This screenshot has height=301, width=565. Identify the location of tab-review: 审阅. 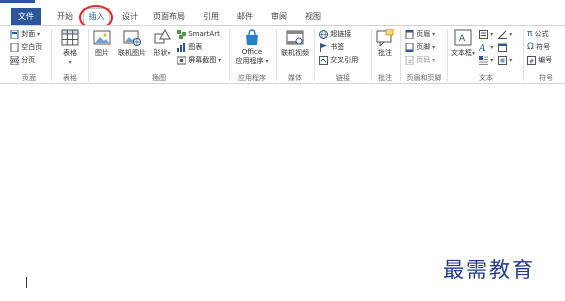
(279, 16).